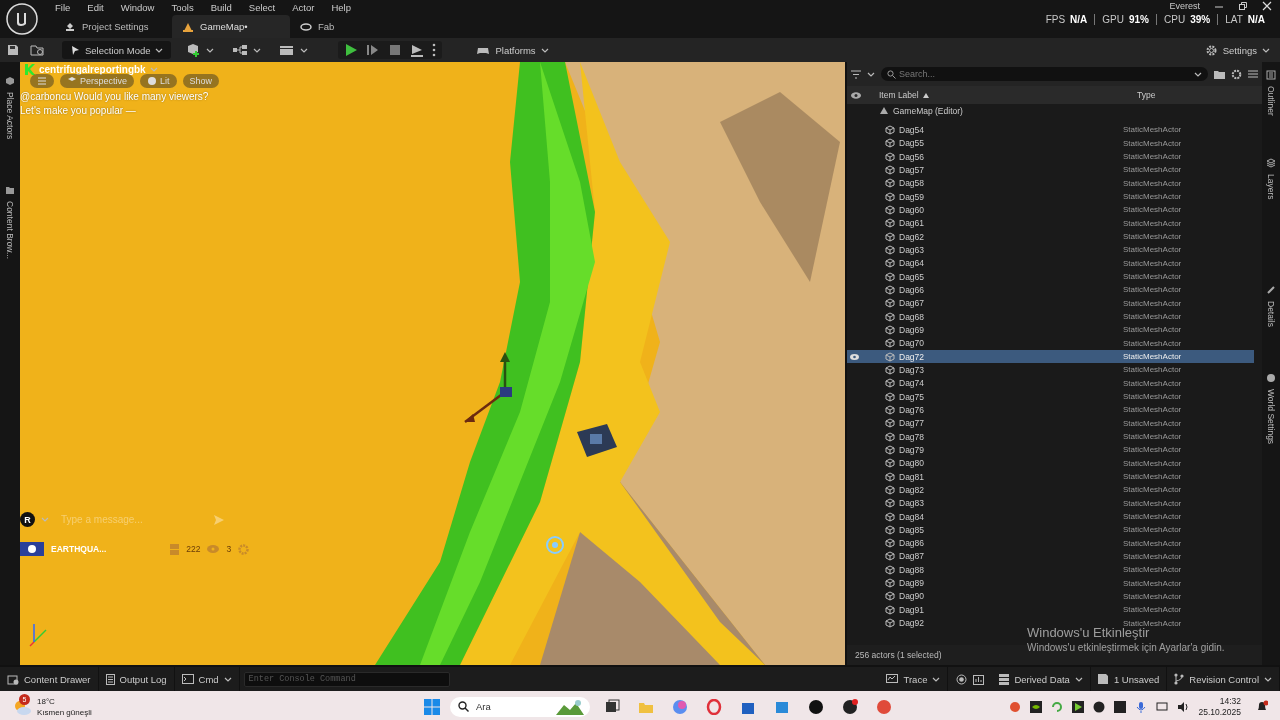 Image resolution: width=1280 pixels, height=720 pixels. What do you see at coordinates (186, 7) in the screenshot?
I see `menu-item: Tools` at bounding box center [186, 7].